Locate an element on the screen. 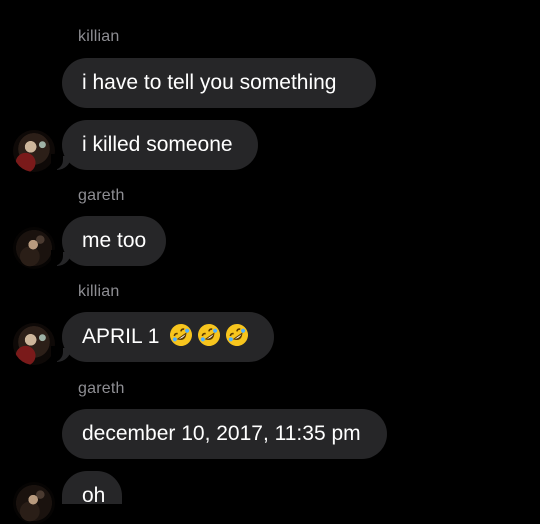  message-bubble: i have to tell you something is located at coordinates (219, 83).